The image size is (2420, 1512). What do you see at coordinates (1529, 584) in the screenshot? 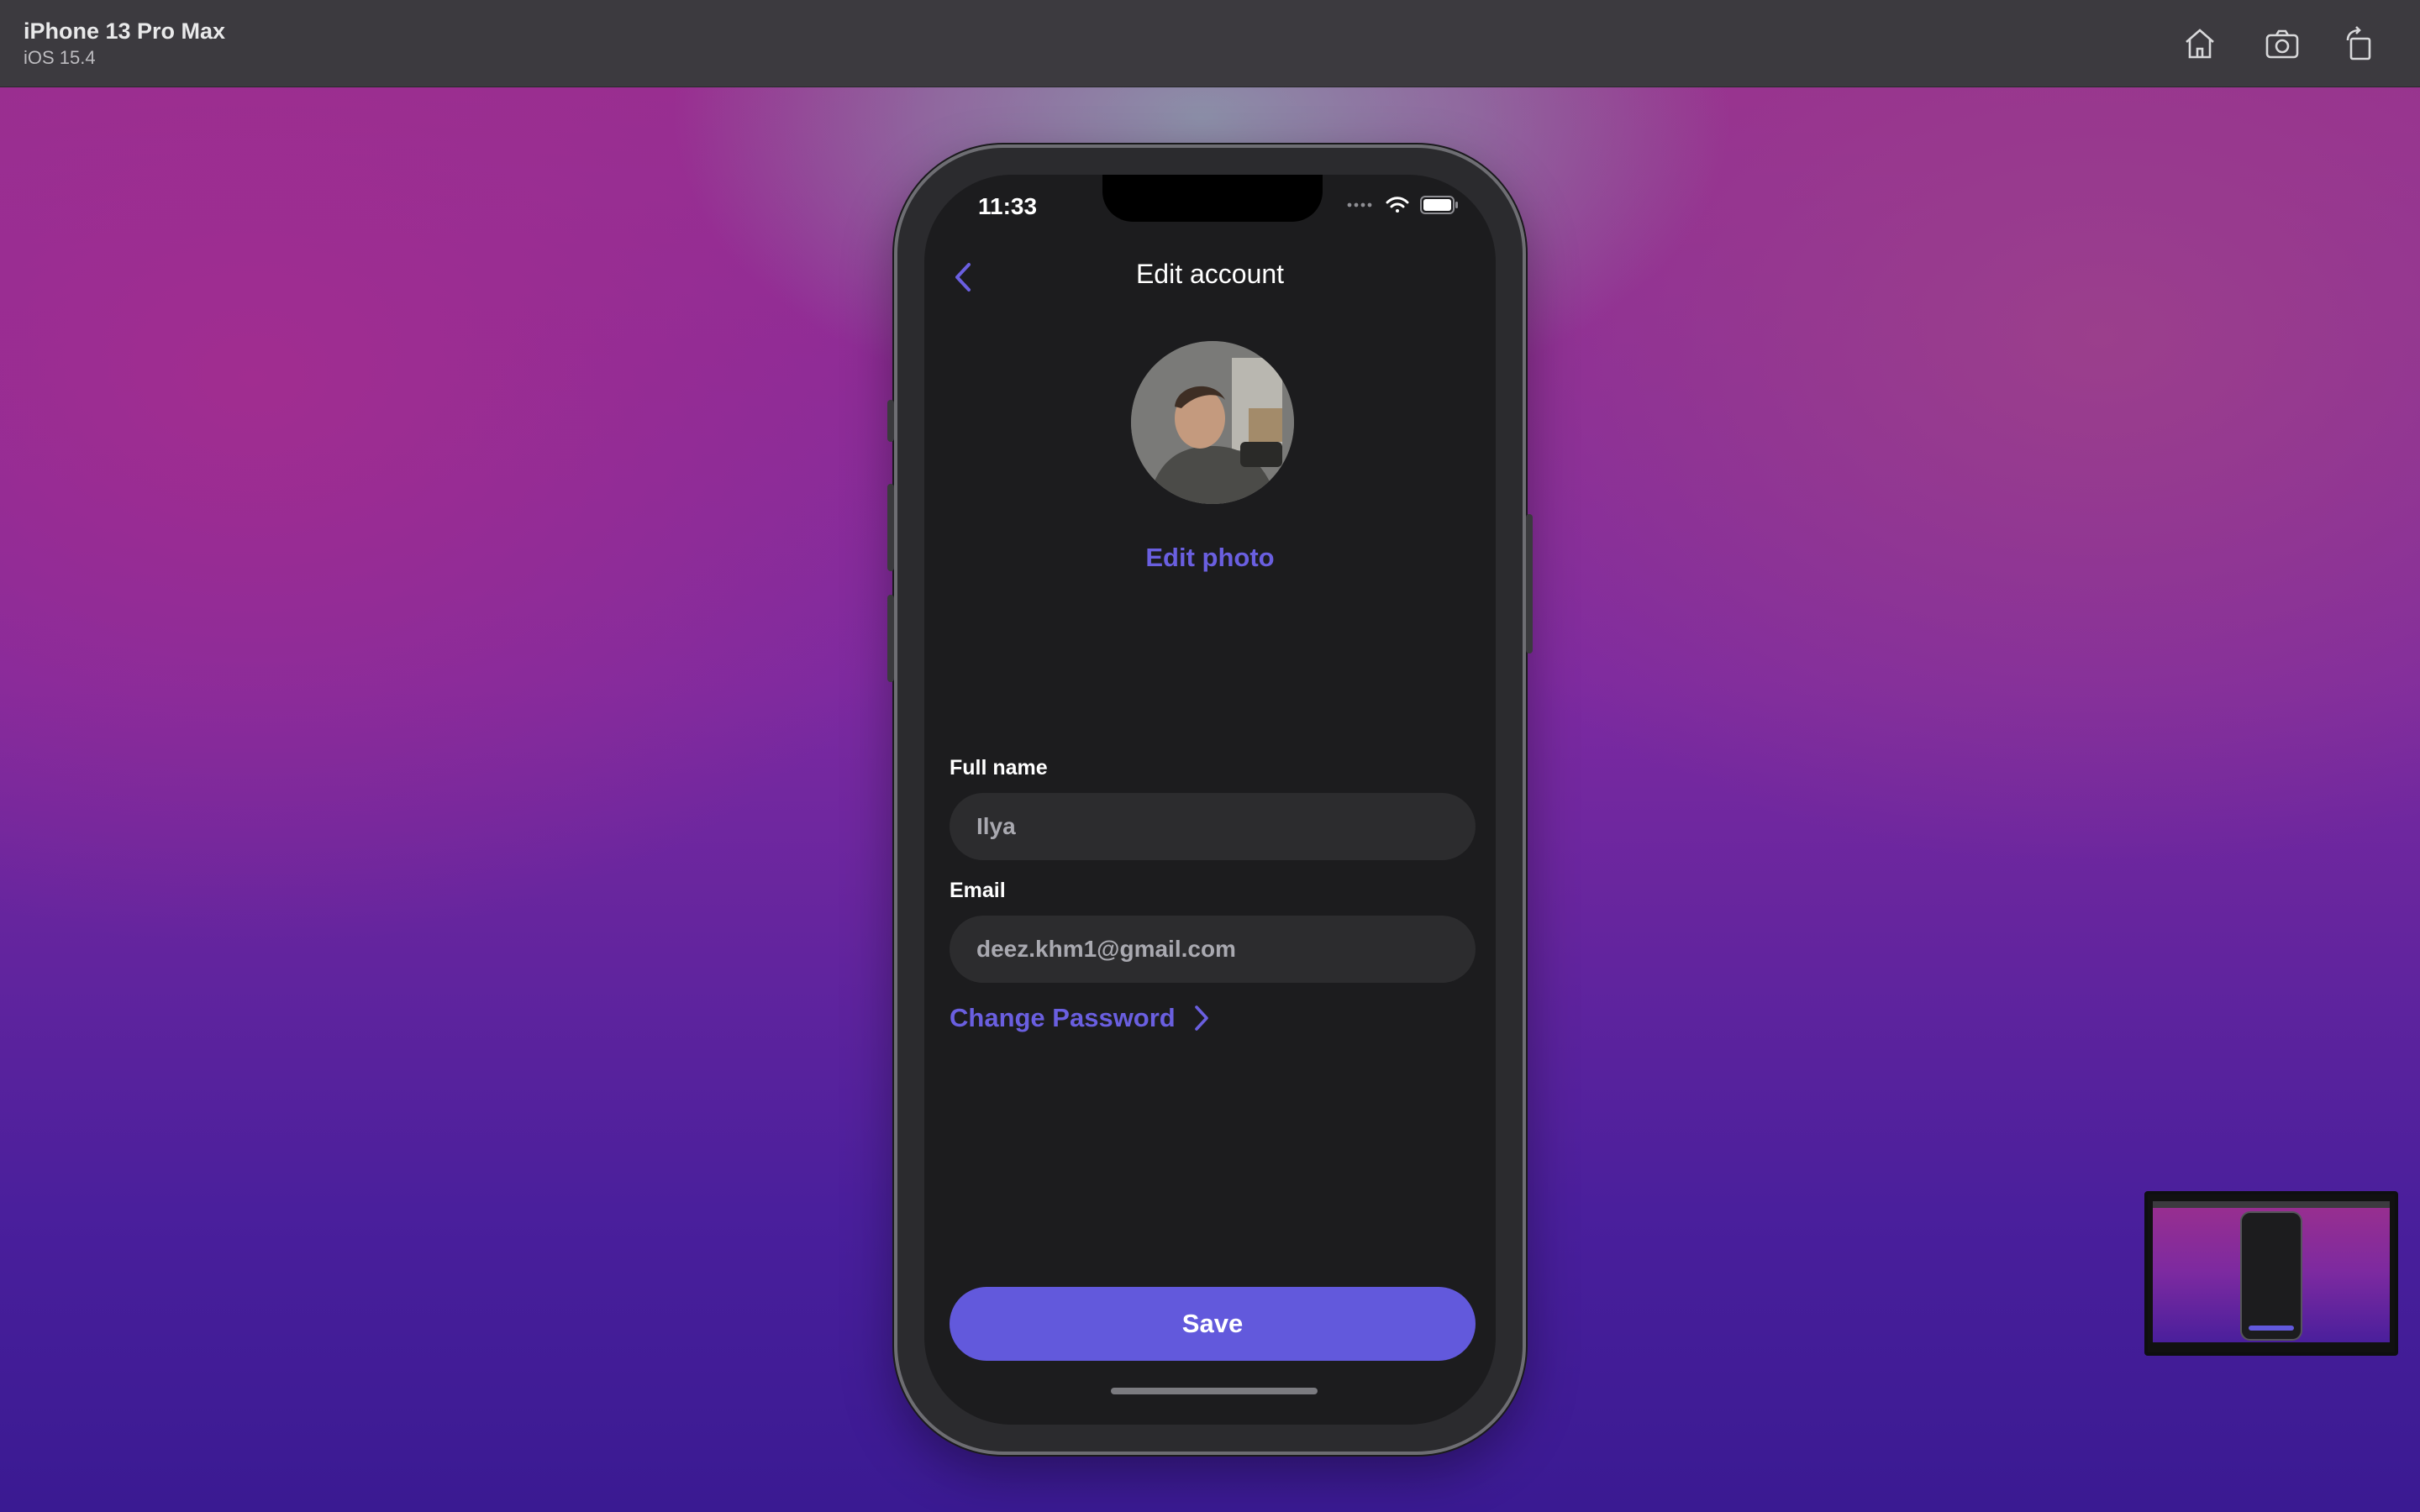
I see `power-button` at bounding box center [1529, 584].